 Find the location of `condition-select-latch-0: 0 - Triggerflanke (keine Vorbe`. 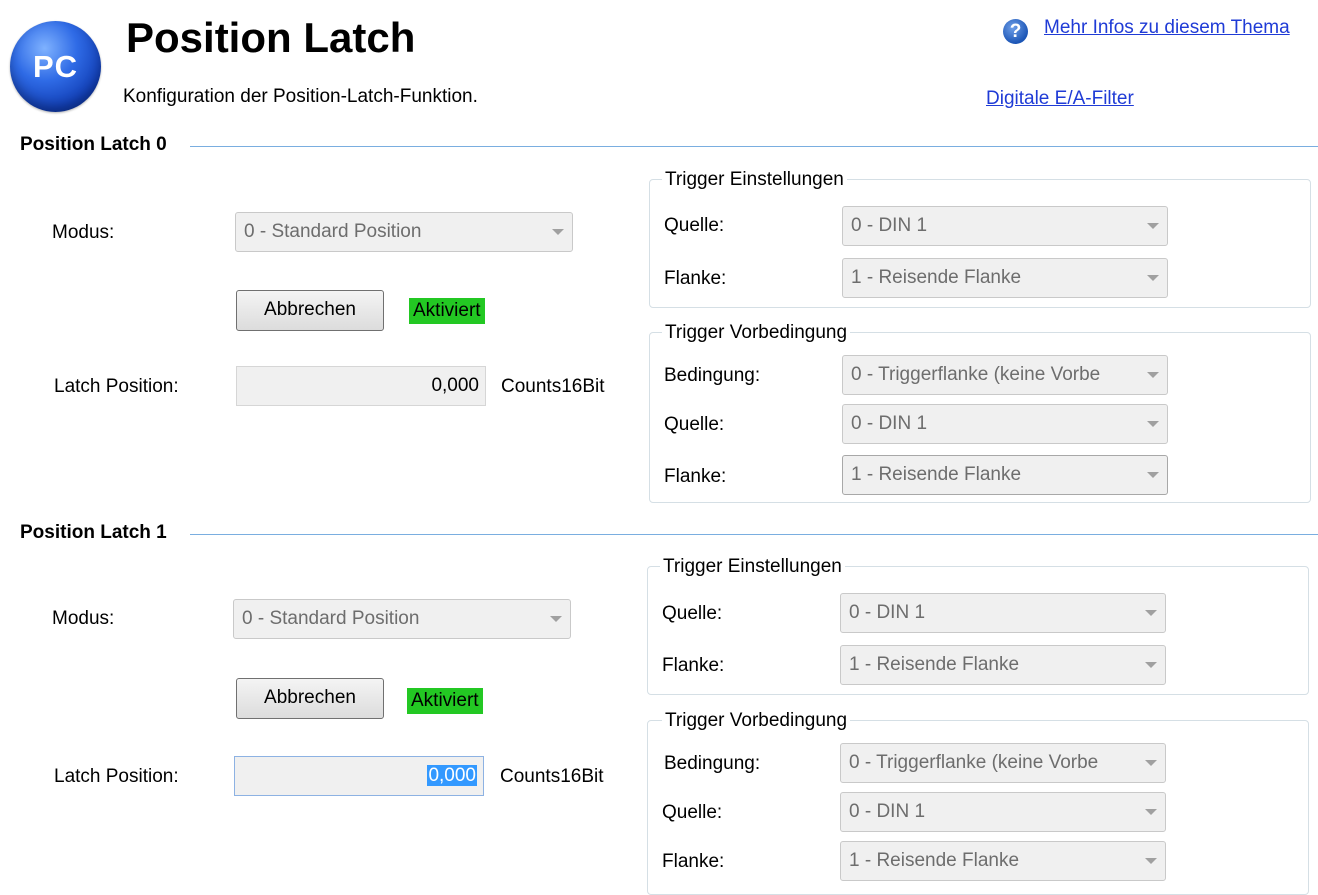

condition-select-latch-0: 0 - Triggerflanke (keine Vorbe is located at coordinates (1005, 375).